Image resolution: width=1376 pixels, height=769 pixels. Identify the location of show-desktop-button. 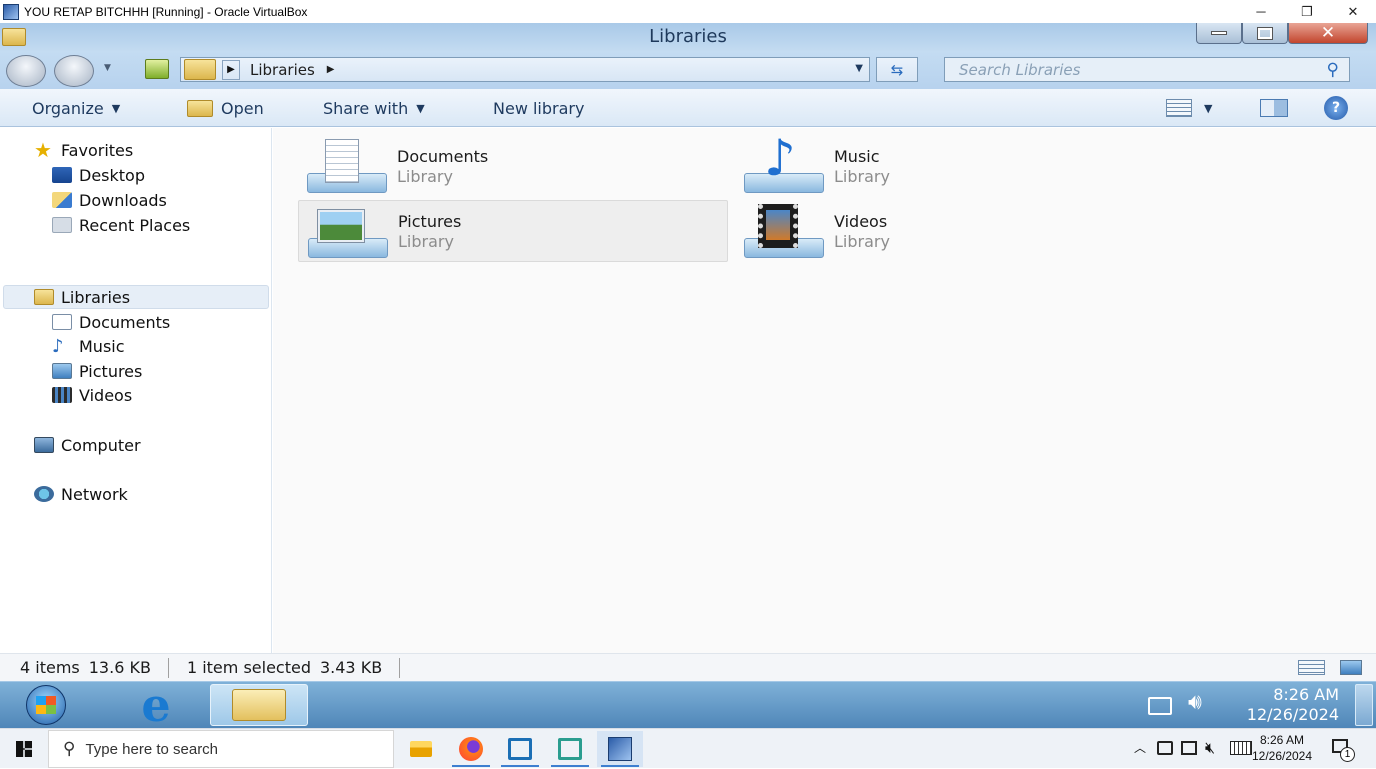
(1364, 705).